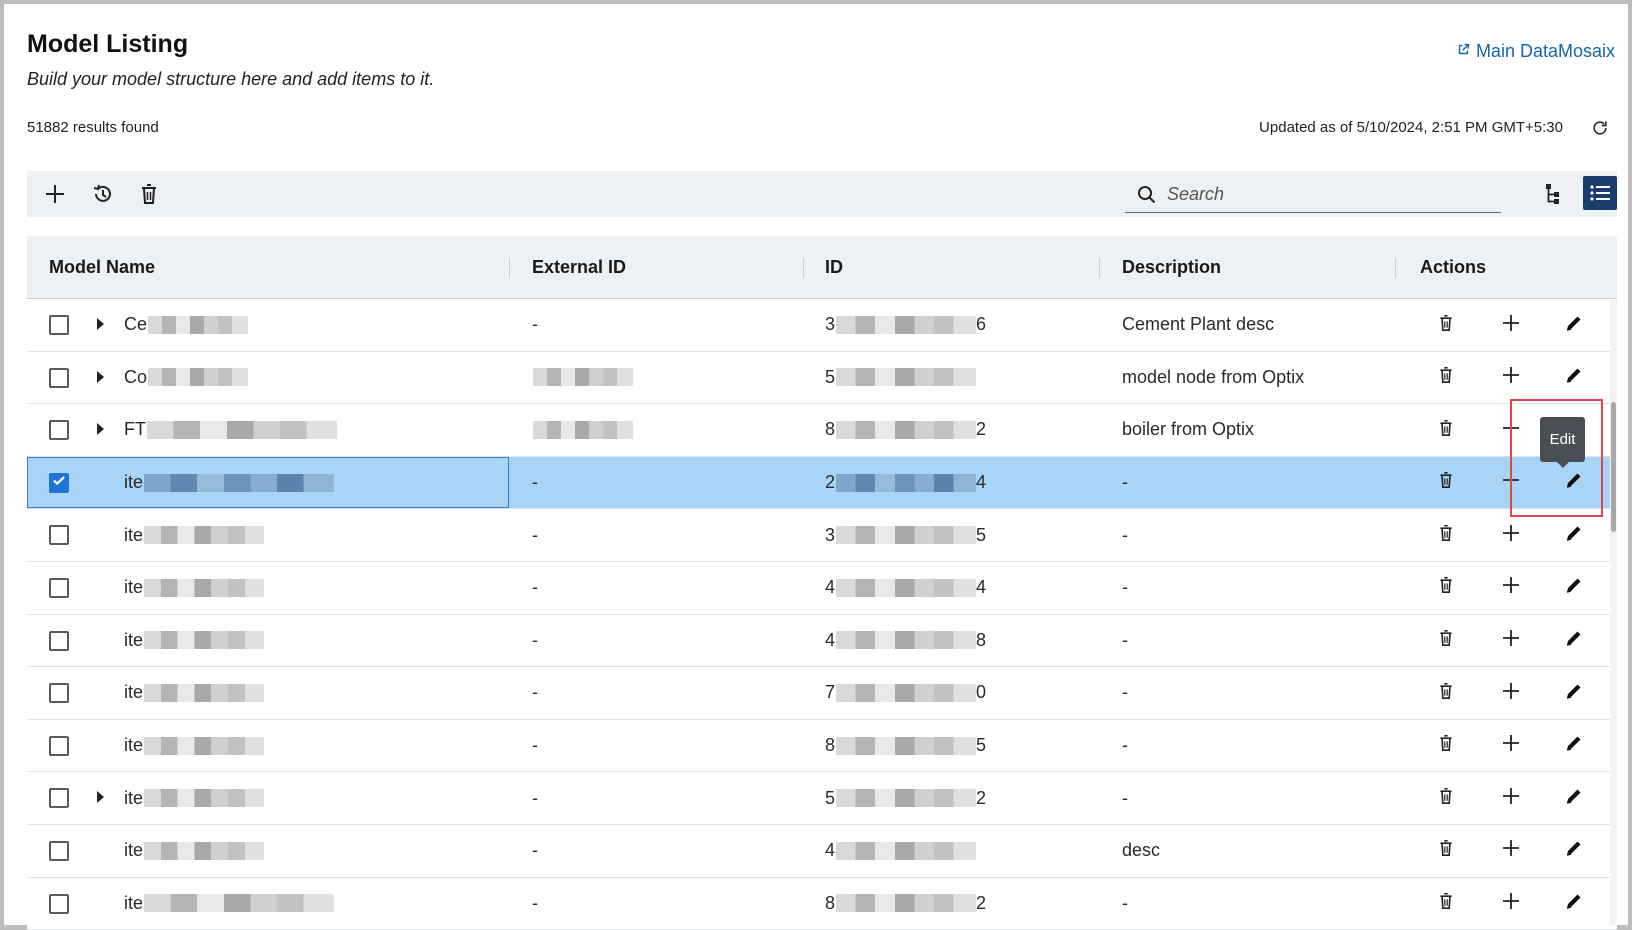 This screenshot has width=1632, height=930. Describe the element at coordinates (135, 429) in the screenshot. I see `model-name-text: FT` at that location.